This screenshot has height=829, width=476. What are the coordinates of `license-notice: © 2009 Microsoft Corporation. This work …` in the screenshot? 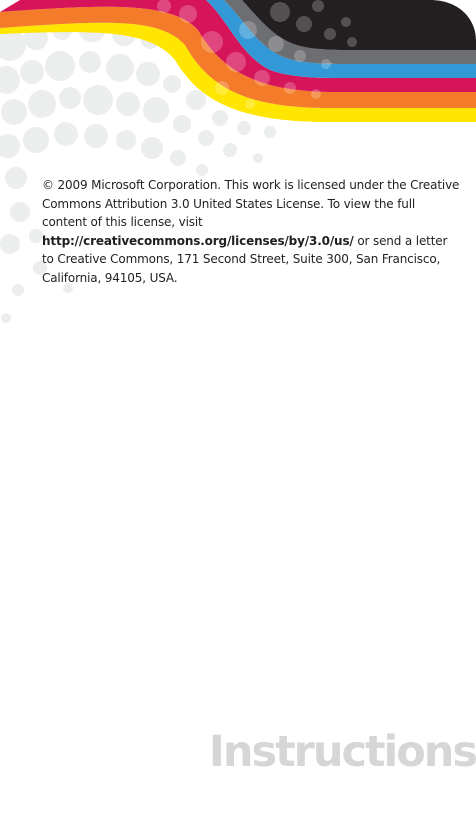 It's located at (252, 231).